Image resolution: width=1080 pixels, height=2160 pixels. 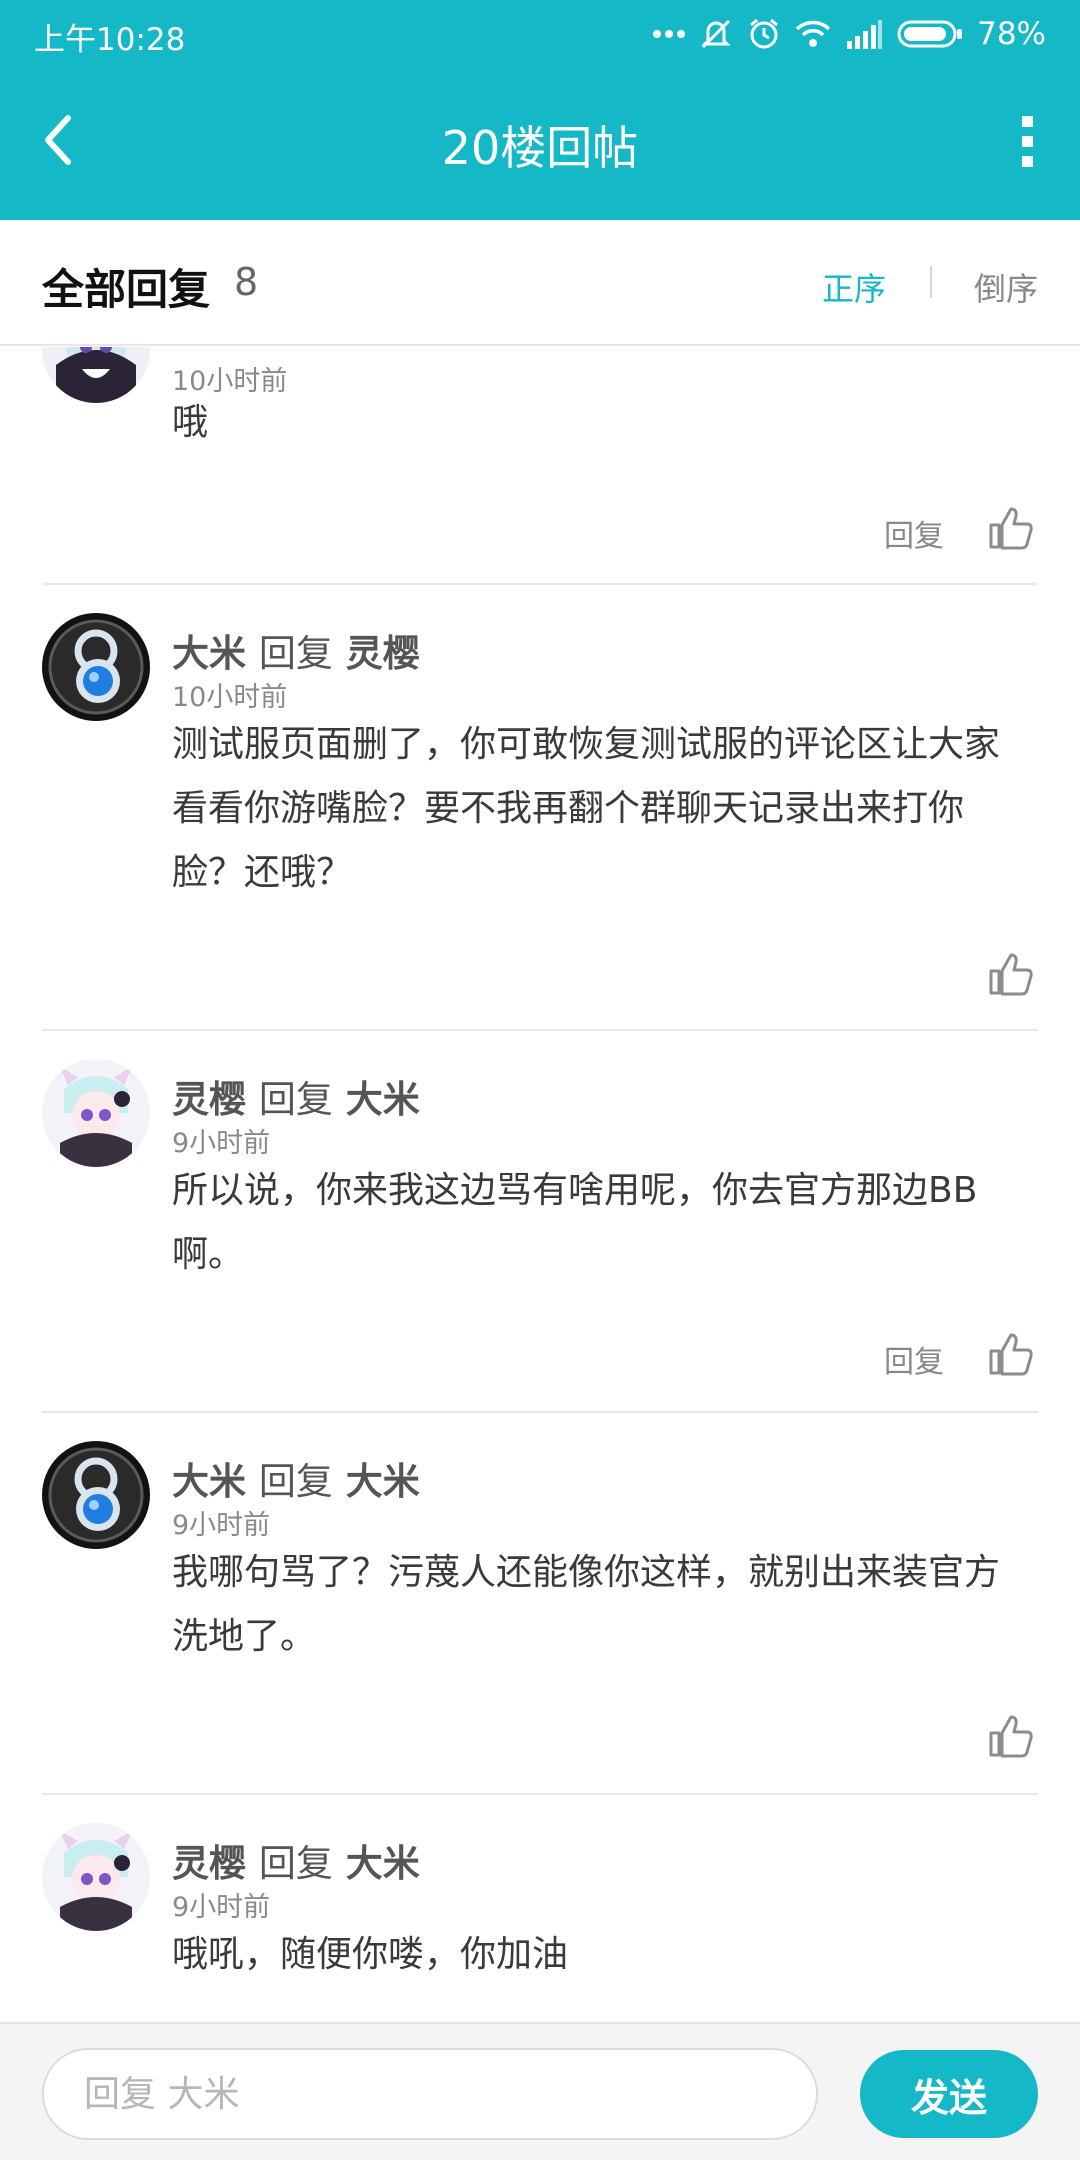 I want to click on reply-author-line: 大米 回复 大米, so click(x=296, y=1478).